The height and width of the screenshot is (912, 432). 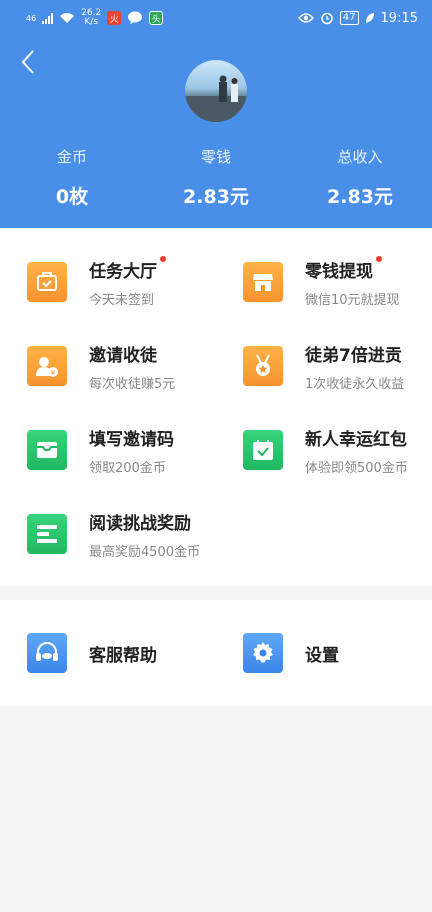 I want to click on menu-item-red-packet: 新人幸运红包 体验即领500金币, so click(x=337, y=450).